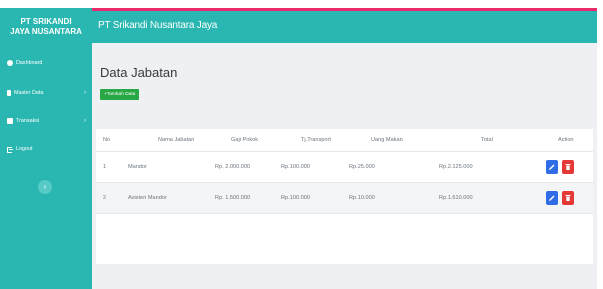 Image resolution: width=603 pixels, height=289 pixels. I want to click on top-header: PT Srikandi Nusantara Jaya, so click(344, 27).